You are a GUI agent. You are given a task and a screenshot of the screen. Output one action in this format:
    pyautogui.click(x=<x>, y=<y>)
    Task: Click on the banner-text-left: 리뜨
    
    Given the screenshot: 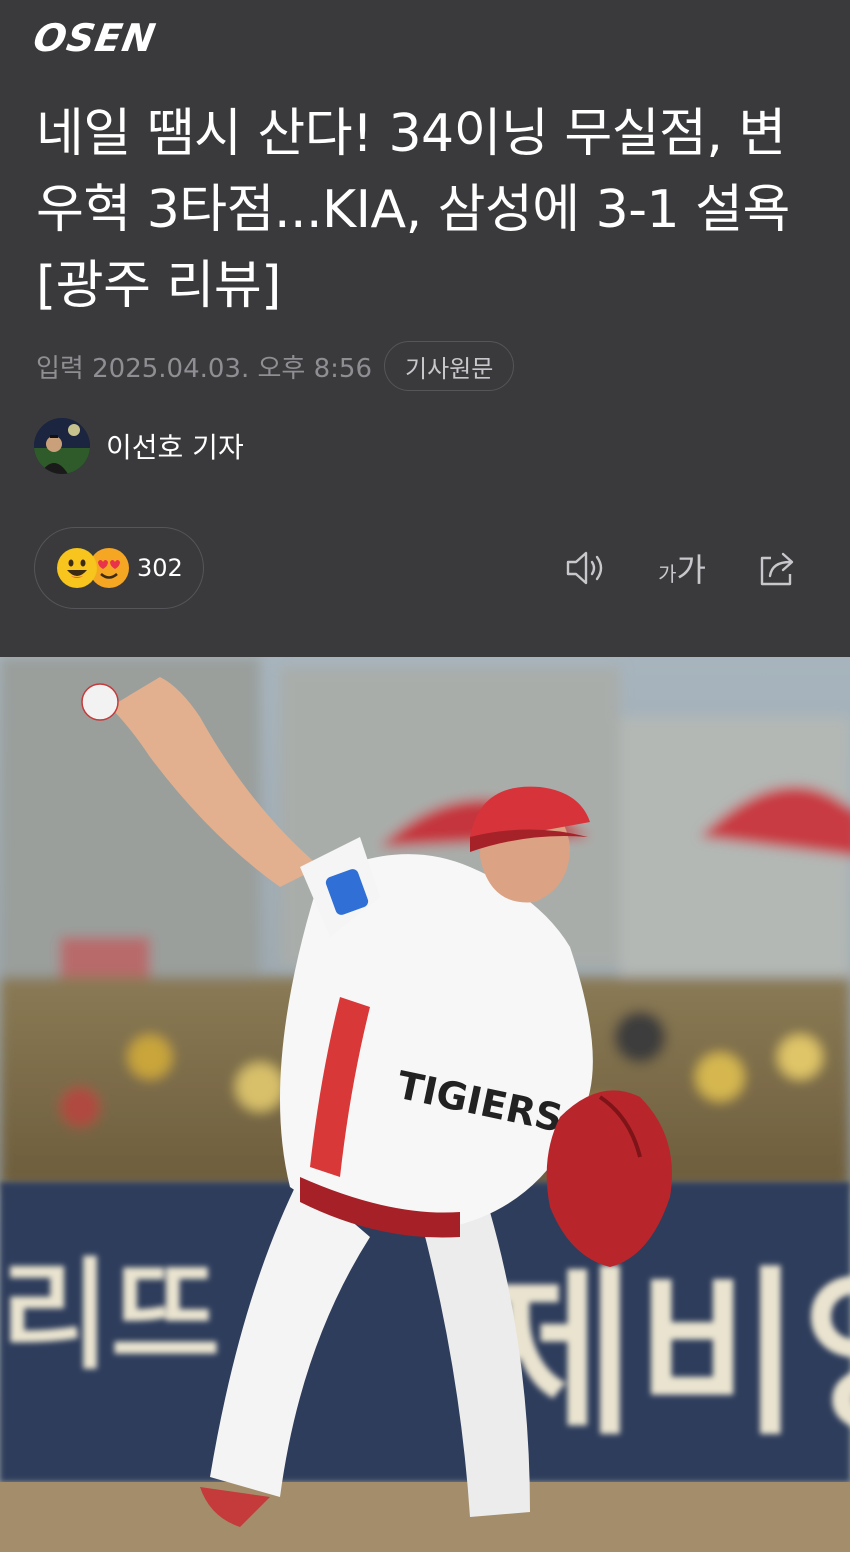 What is the action you would take?
    pyautogui.click(x=110, y=1316)
    